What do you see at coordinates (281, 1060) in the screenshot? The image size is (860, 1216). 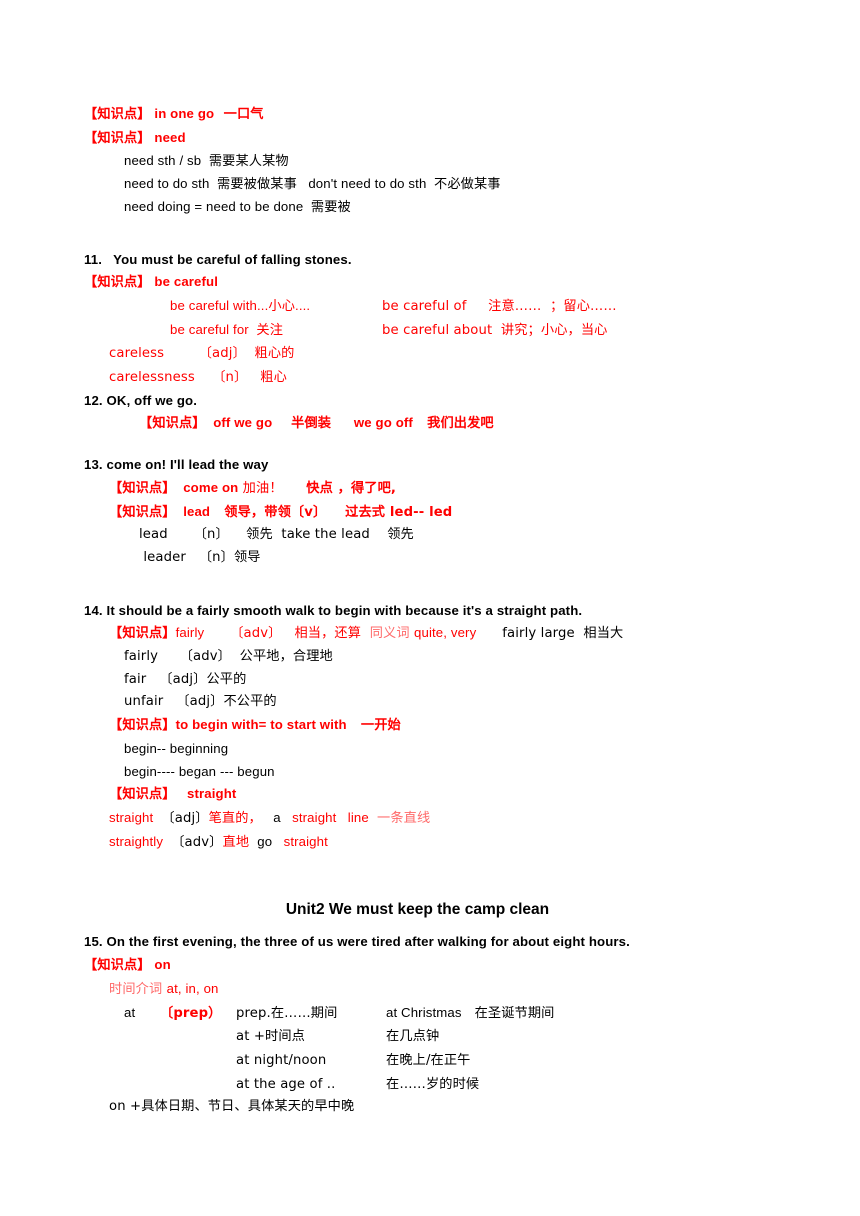 I see `at-meaning: at night/noon` at bounding box center [281, 1060].